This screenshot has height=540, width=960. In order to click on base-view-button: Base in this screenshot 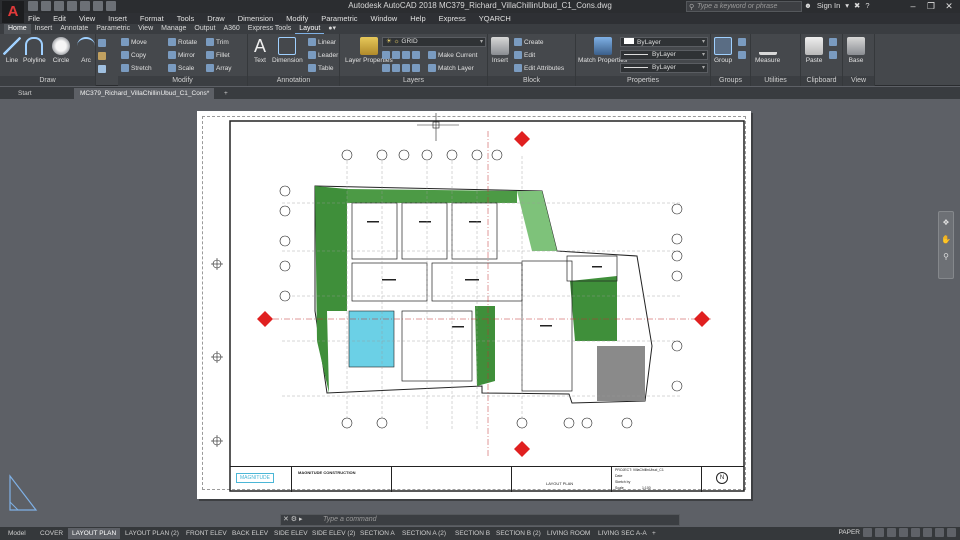, I will do `click(856, 50)`.